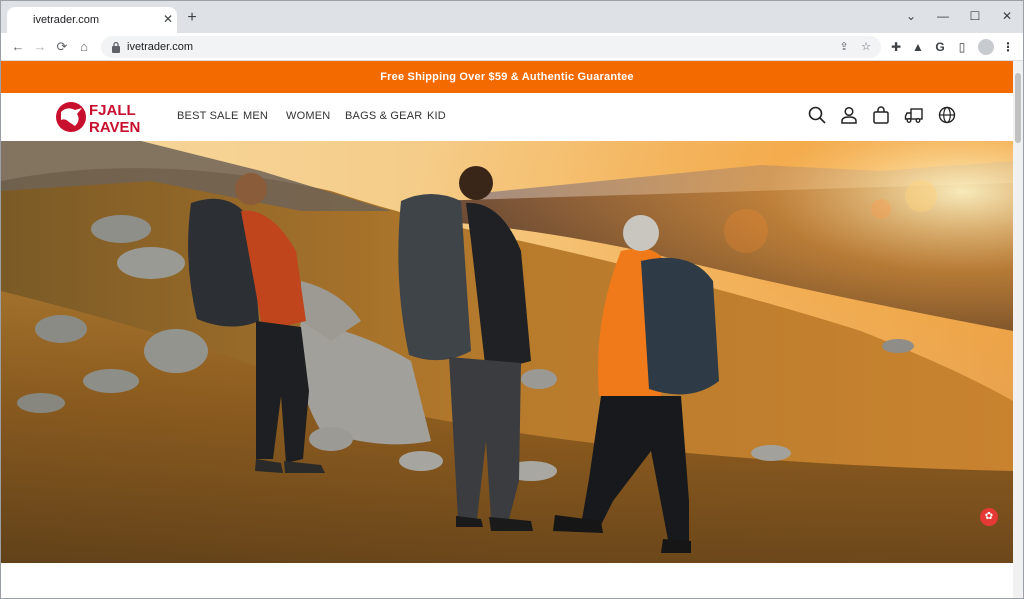  Describe the element at coordinates (512, 17) in the screenshot. I see `tab-strip: ivetrader.com ✕ + ⌄ — ☐ ✕` at that location.